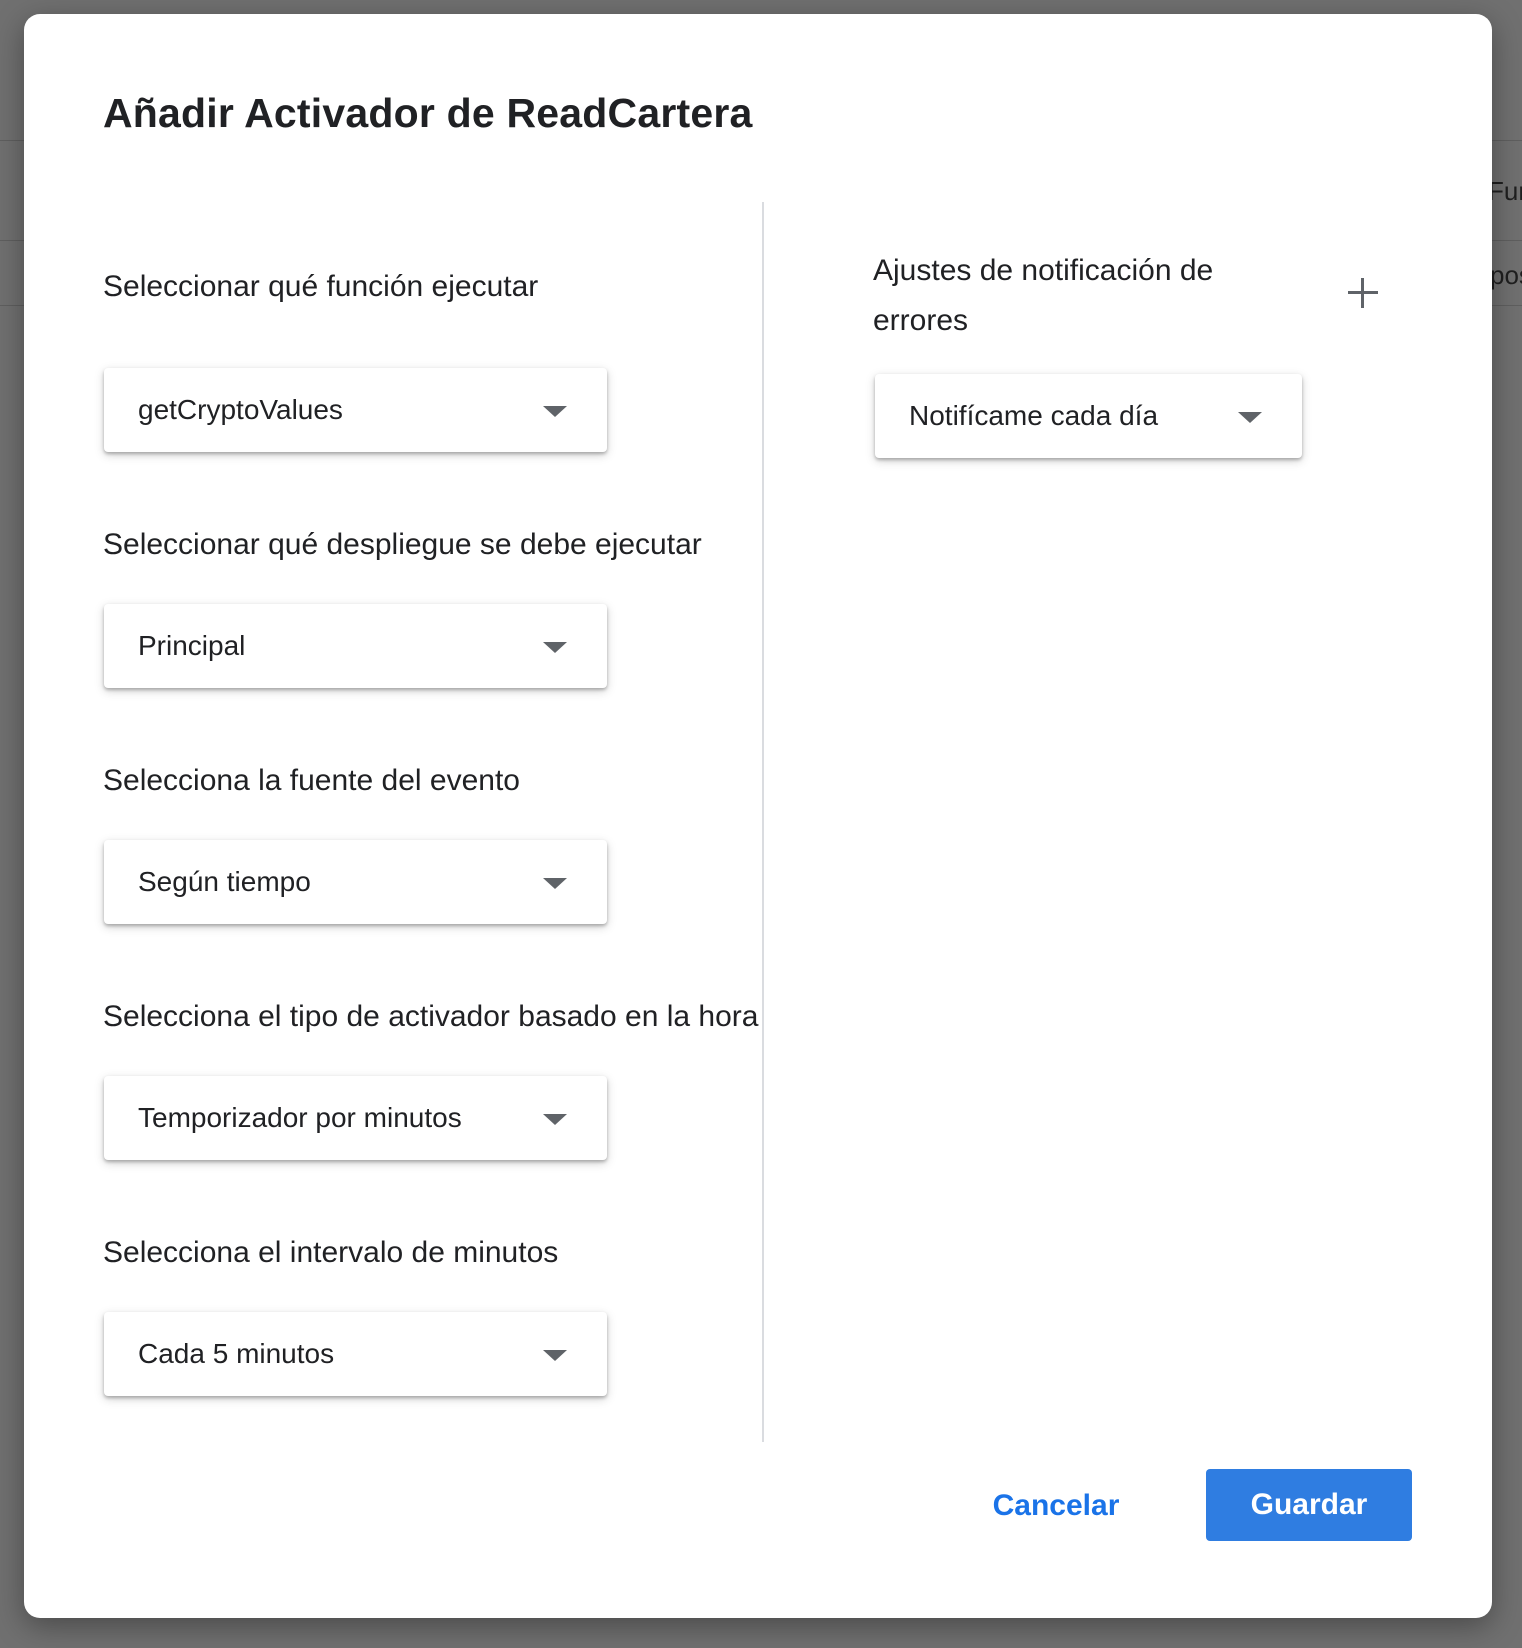 This screenshot has height=1648, width=1522. Describe the element at coordinates (355, 882) in the screenshot. I see `event-source-select: Según tiempo` at that location.